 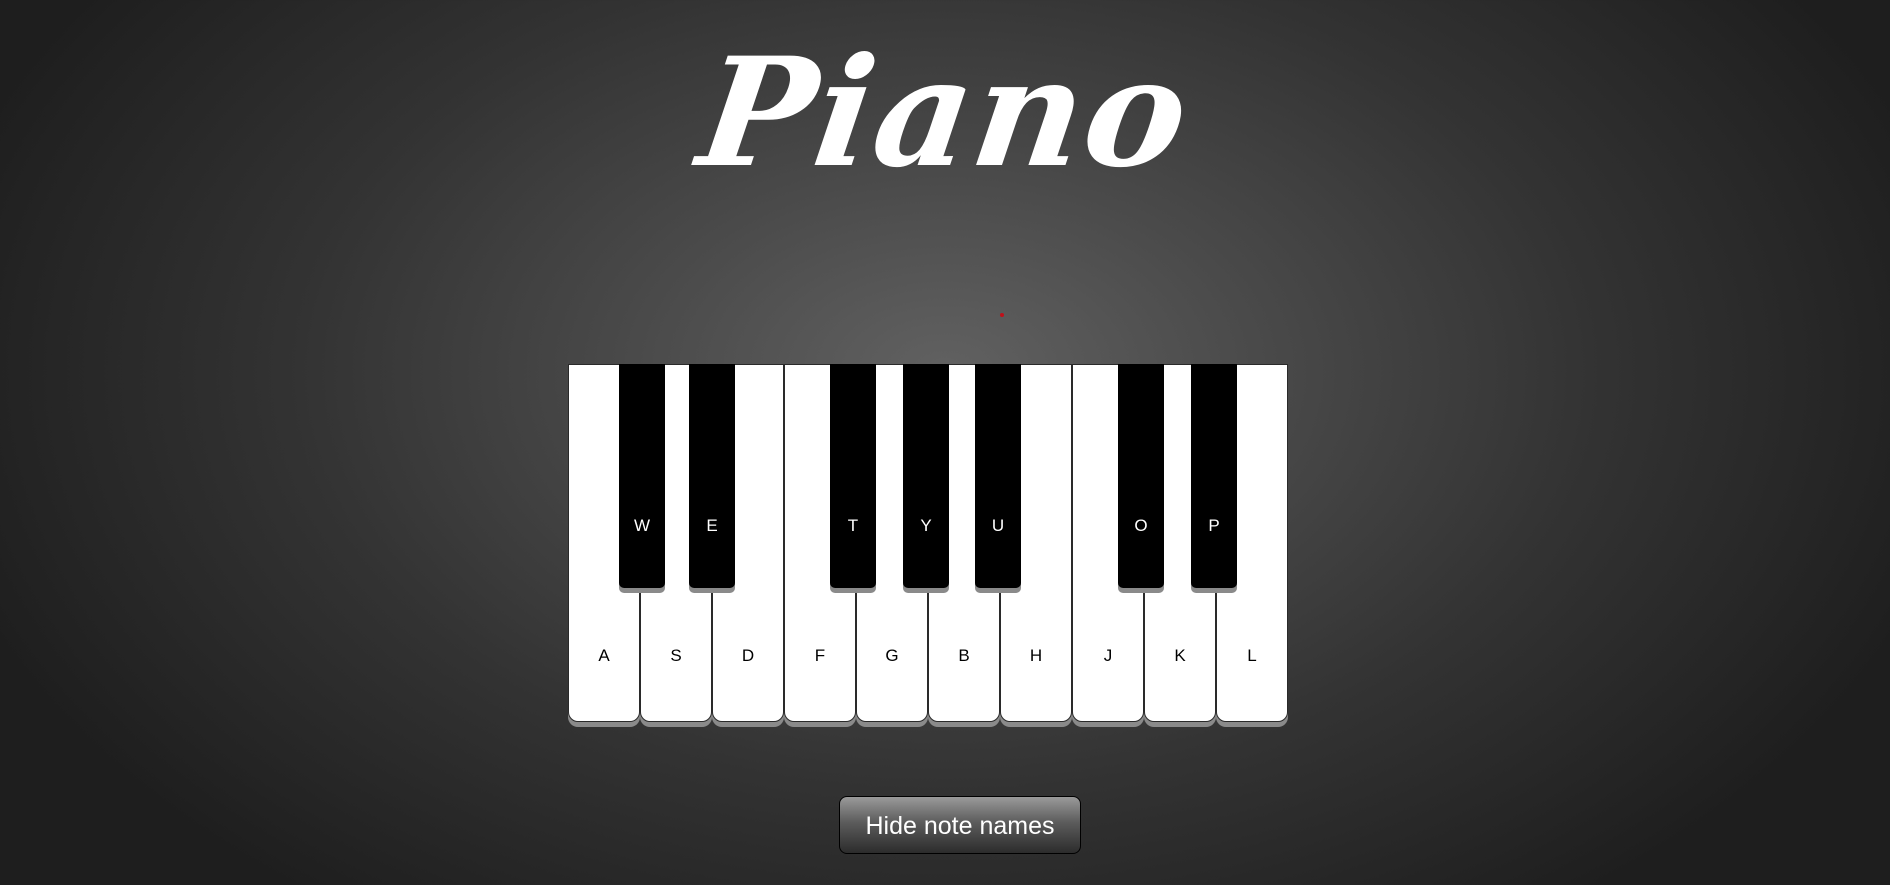 I want to click on key-label: F, so click(x=820, y=655).